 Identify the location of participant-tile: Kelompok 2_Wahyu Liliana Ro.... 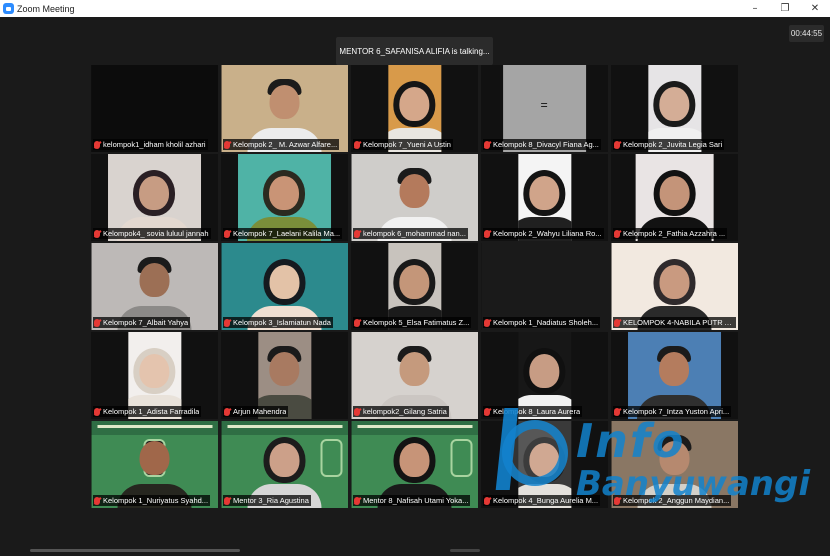
(544, 197).